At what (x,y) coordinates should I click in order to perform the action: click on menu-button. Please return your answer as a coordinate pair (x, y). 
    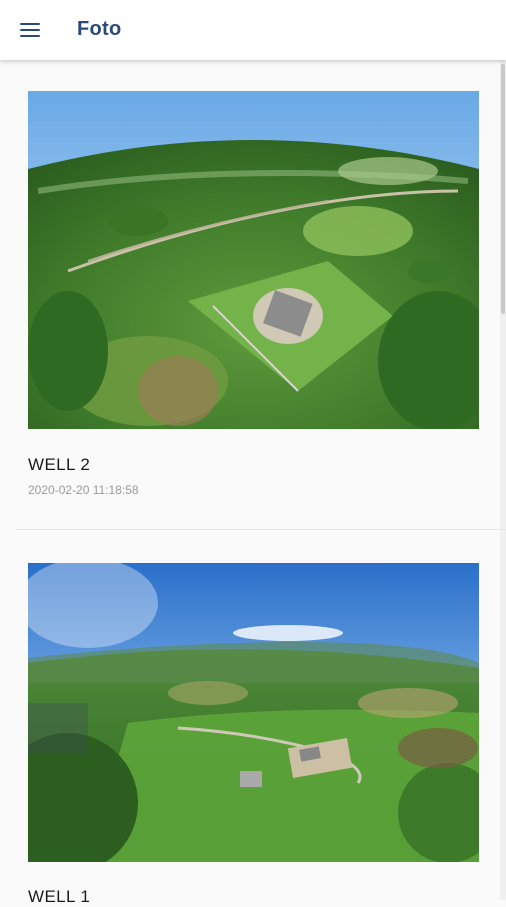
    Looking at the image, I should click on (30, 30).